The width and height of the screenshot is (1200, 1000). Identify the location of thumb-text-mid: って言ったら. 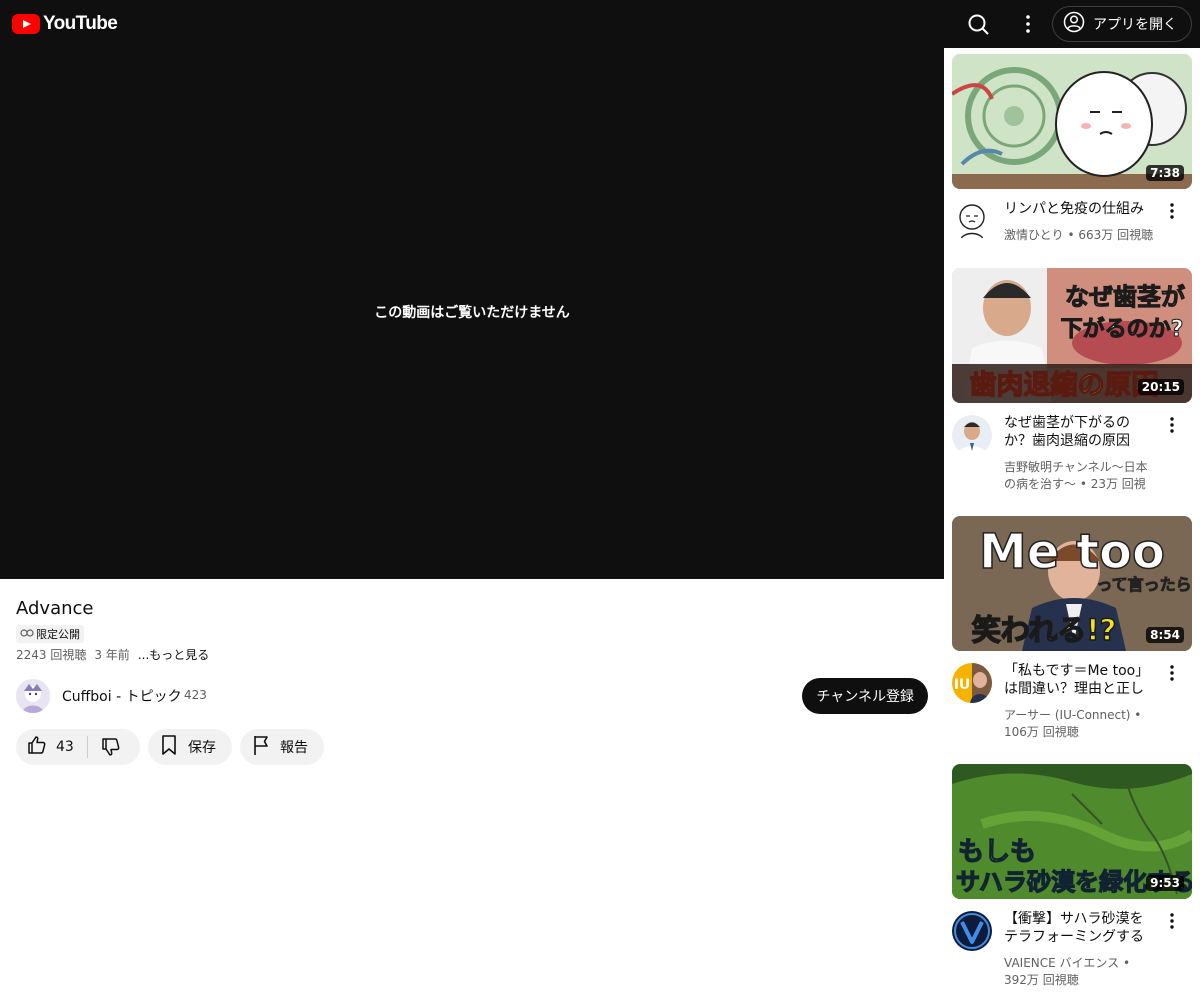
(1143, 584).